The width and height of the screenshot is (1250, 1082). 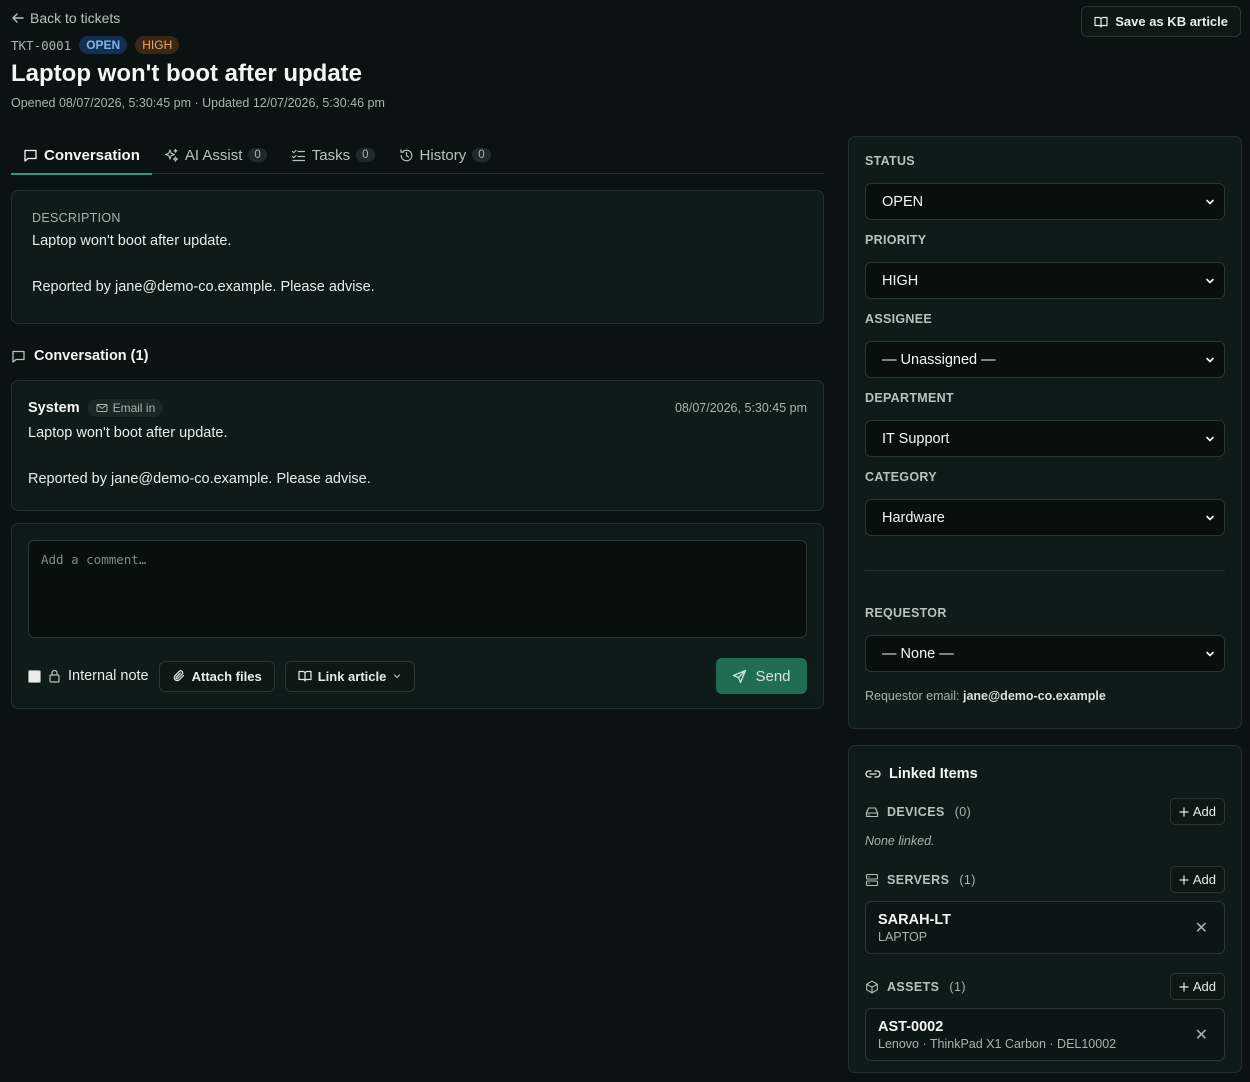 I want to click on category-field: CATEGORY Hardware, so click(x=1045, y=503).